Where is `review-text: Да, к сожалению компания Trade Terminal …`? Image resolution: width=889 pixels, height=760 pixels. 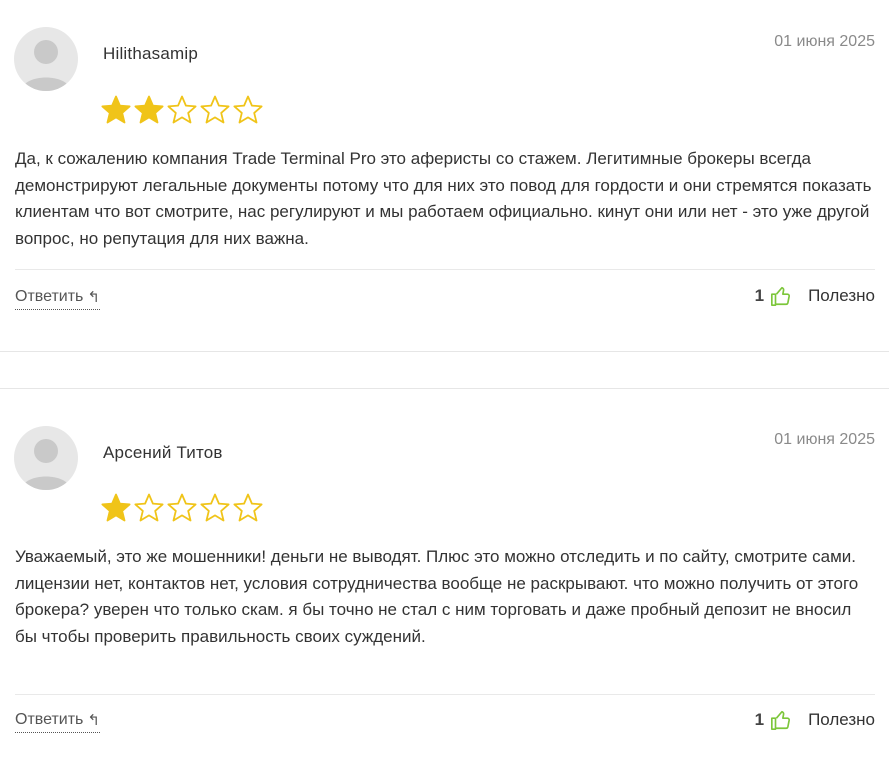 review-text: Да, к сожалению компания Trade Terminal … is located at coordinates (443, 198).